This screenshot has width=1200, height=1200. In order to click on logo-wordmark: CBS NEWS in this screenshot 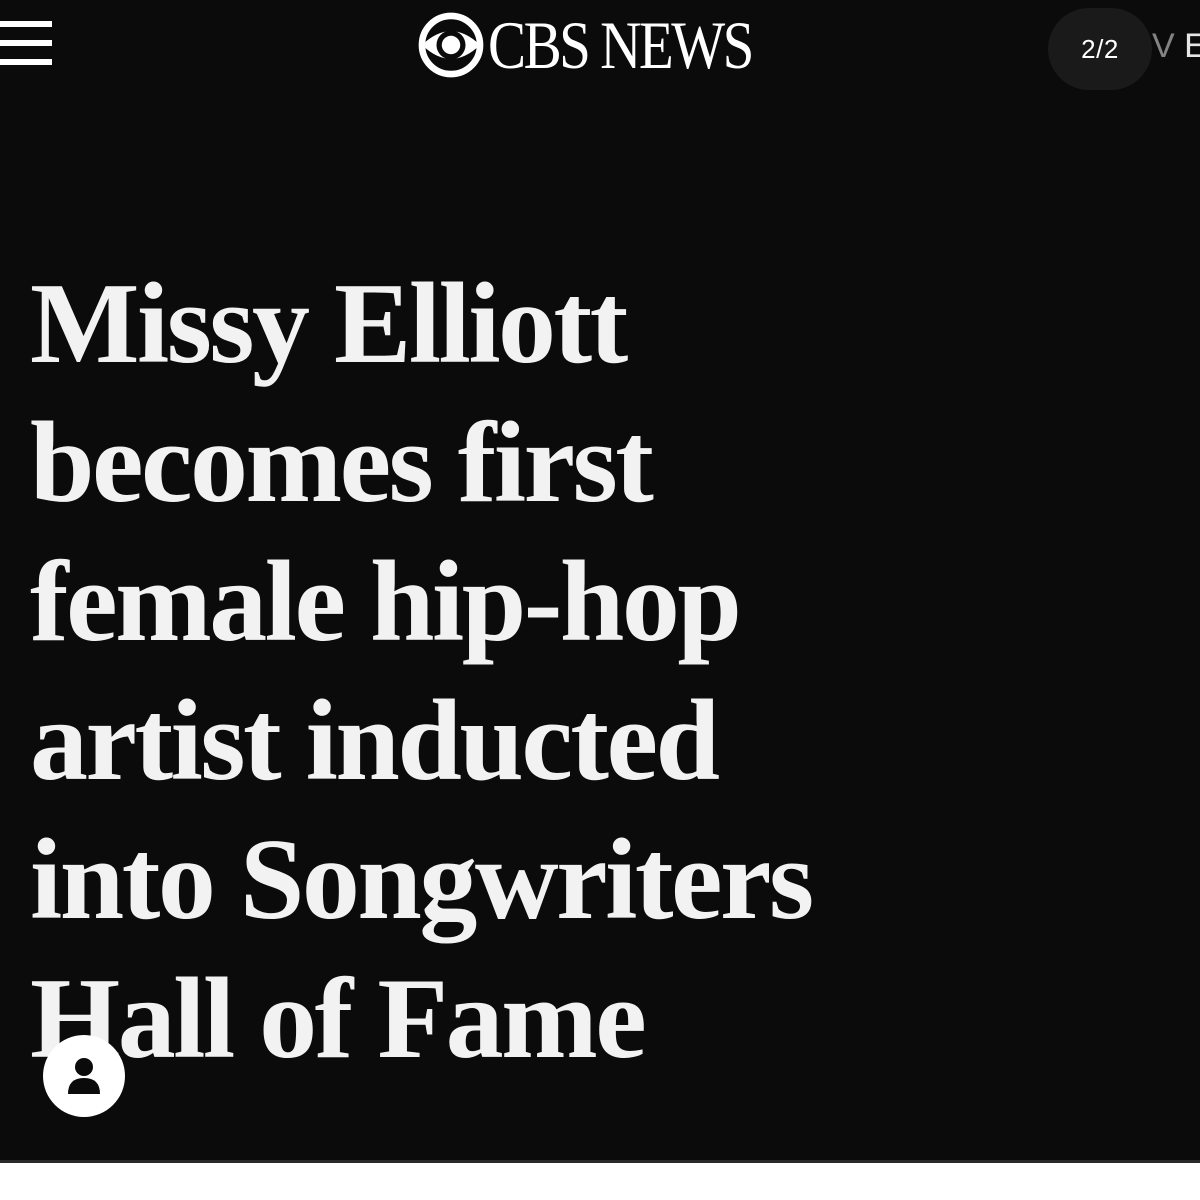, I will do `click(621, 45)`.